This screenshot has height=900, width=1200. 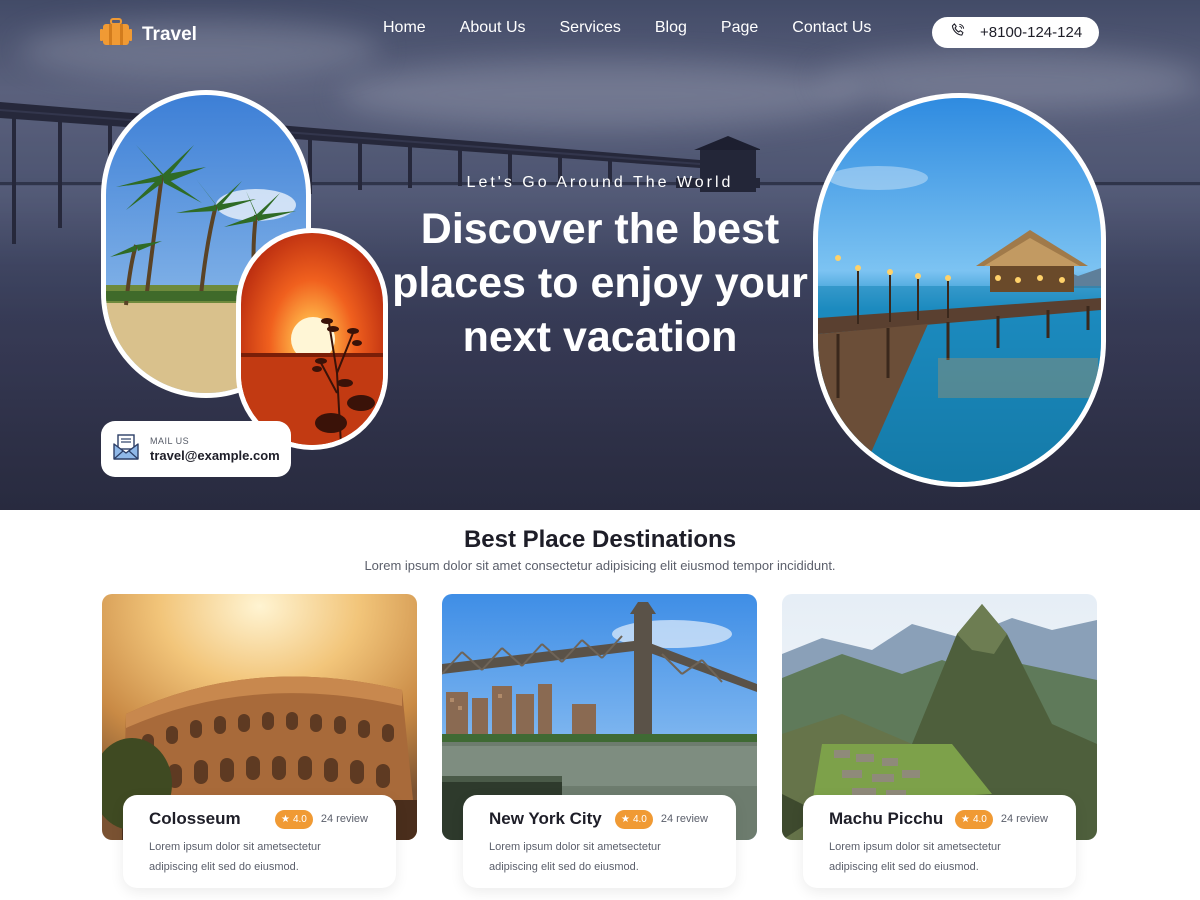 I want to click on destination-name: Colosseum, so click(x=212, y=819).